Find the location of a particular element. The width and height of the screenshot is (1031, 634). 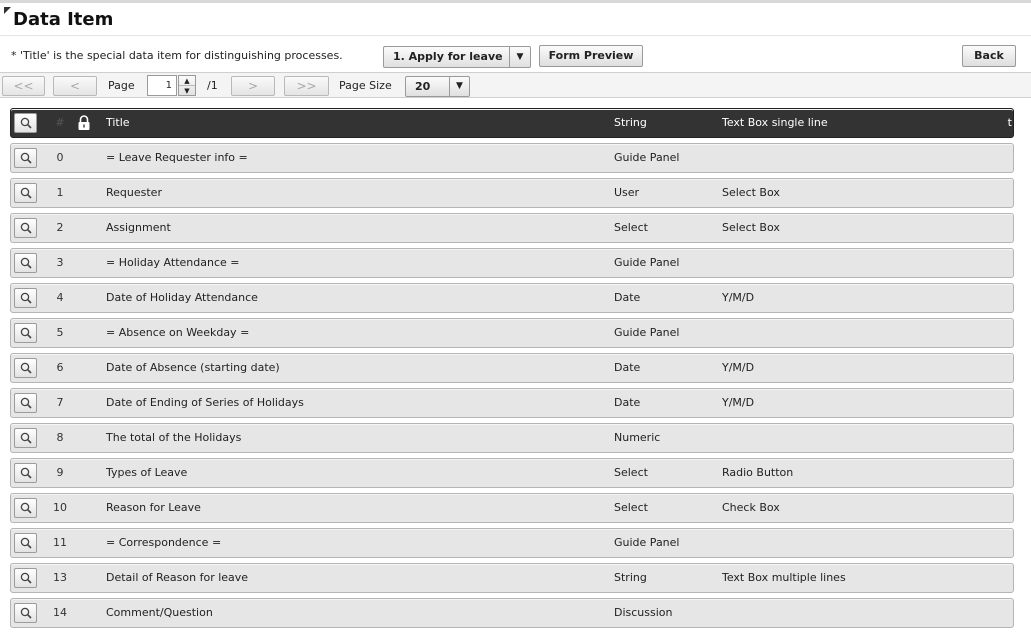

table-row: 5 = Absence on Weekday = Guide Panel is located at coordinates (512, 333).